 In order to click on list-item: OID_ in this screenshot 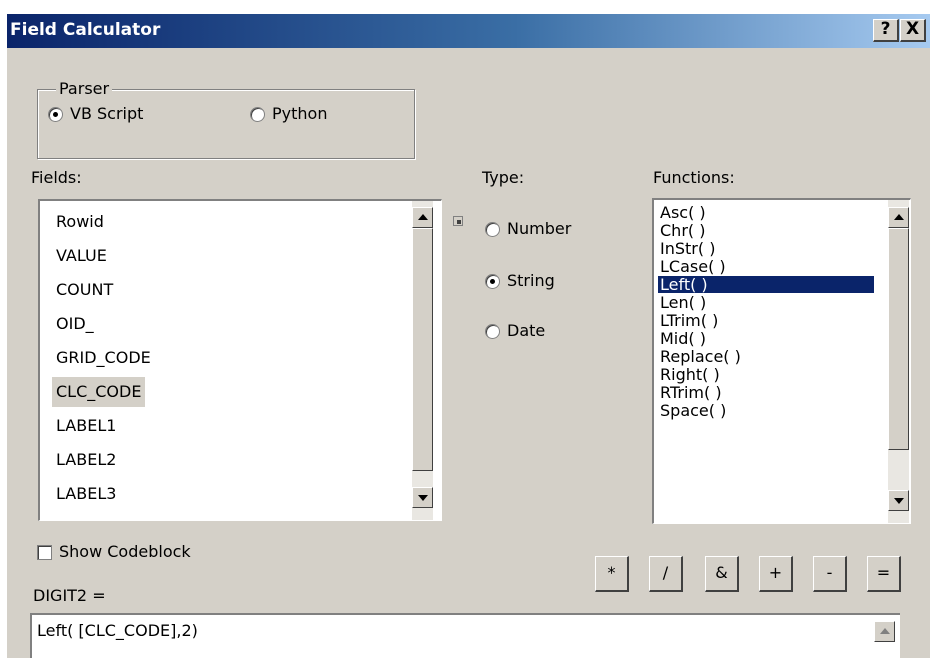, I will do `click(75, 324)`.